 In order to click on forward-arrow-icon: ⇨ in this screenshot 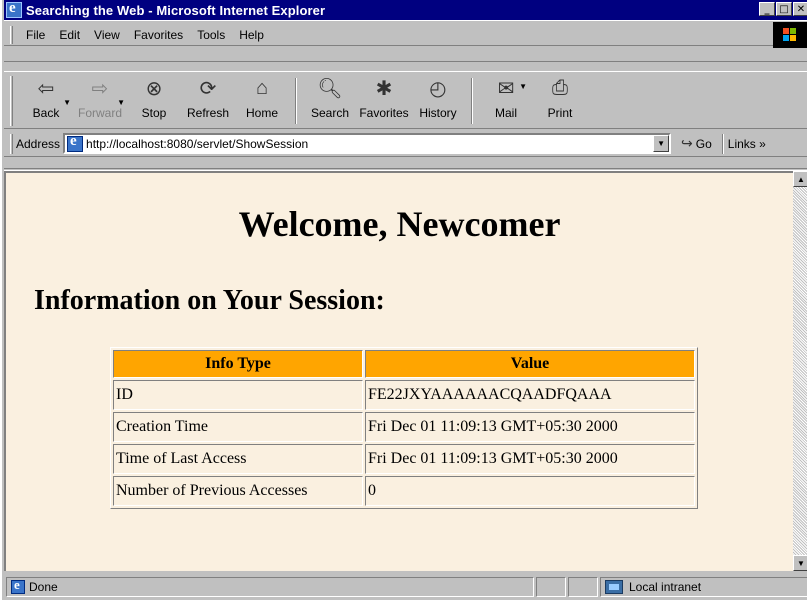, I will do `click(100, 88)`.